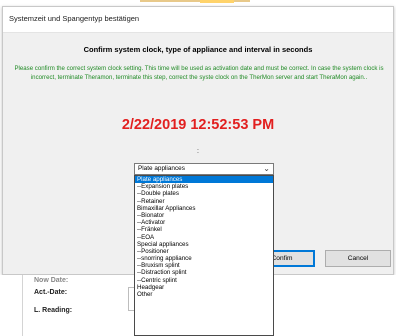 The width and height of the screenshot is (396, 336). Describe the element at coordinates (204, 287) in the screenshot. I see `dropdown-option: Headgear` at that location.